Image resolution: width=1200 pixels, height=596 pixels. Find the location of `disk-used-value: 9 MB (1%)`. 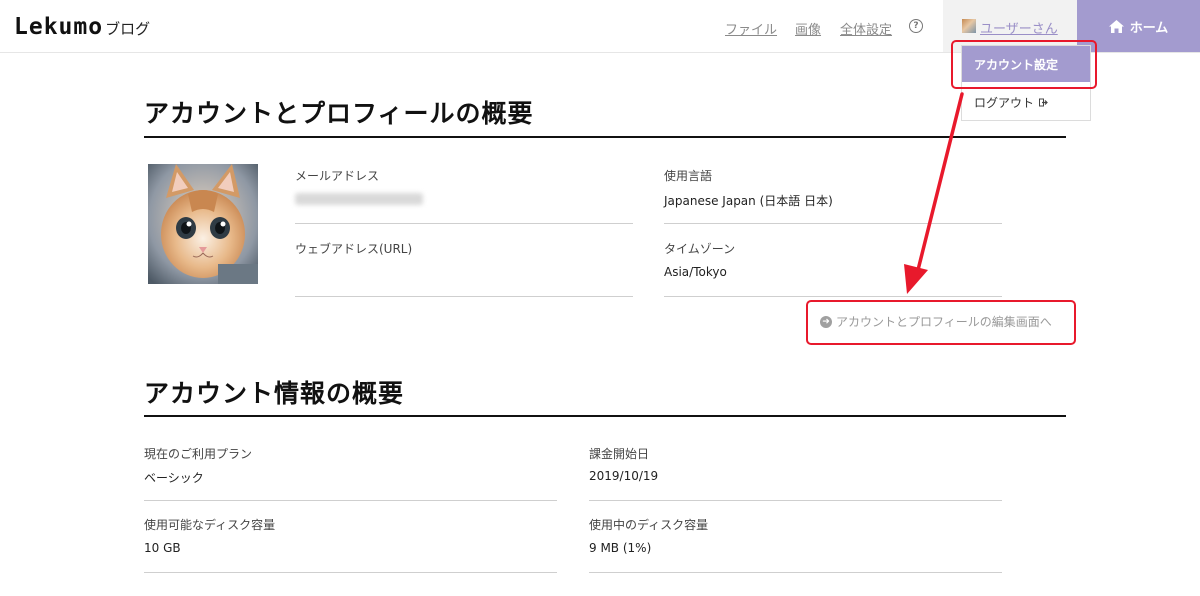

disk-used-value: 9 MB (1%) is located at coordinates (620, 548).